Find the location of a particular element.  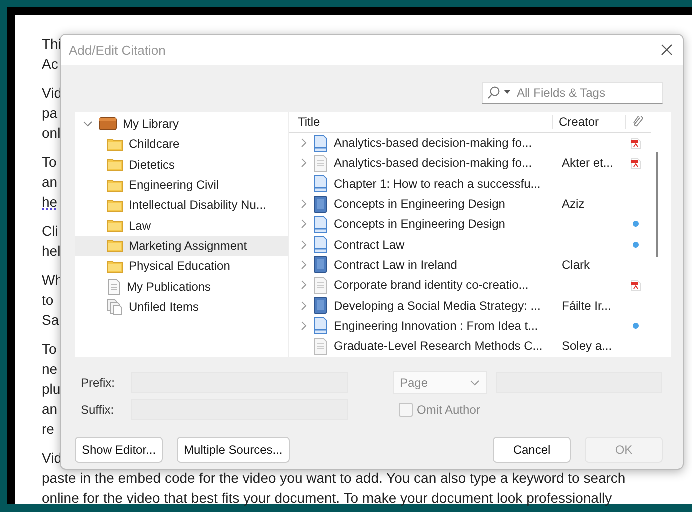

text-line: paste in the embed code for the video you want to add. You can also type a keyword to search is located at coordinates (334, 478).